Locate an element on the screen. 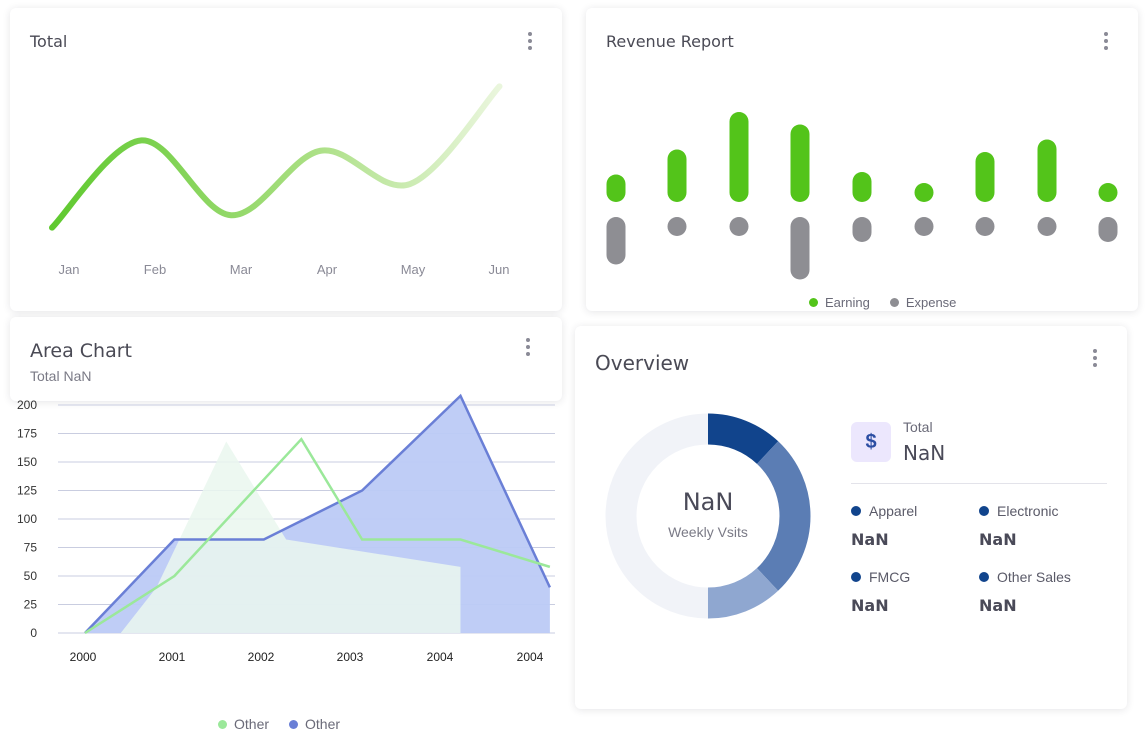 This screenshot has height=738, width=1148. area-legend: Other Other is located at coordinates (289, 724).